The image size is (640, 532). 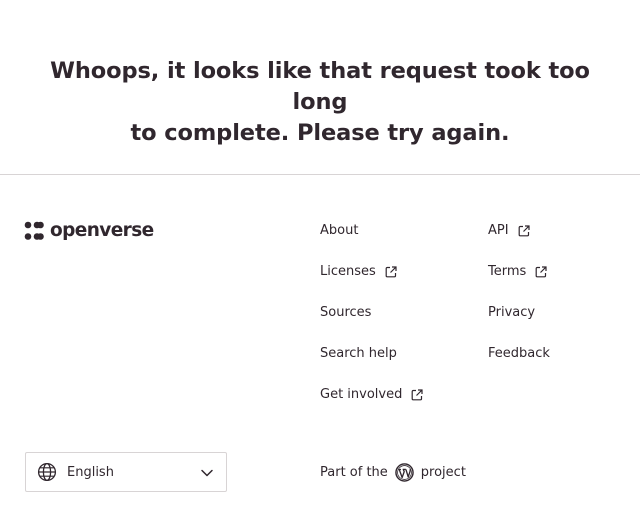 I want to click on footer-link-label: Get involved, so click(x=361, y=394).